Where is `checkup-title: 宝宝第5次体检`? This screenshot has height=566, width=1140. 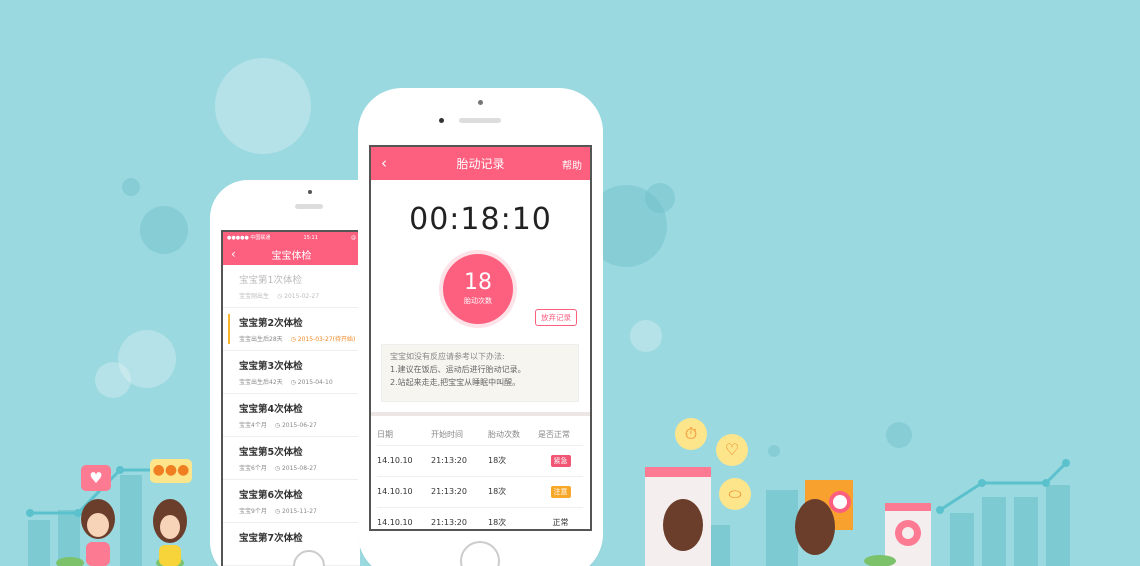 checkup-title: 宝宝第5次体检 is located at coordinates (271, 452).